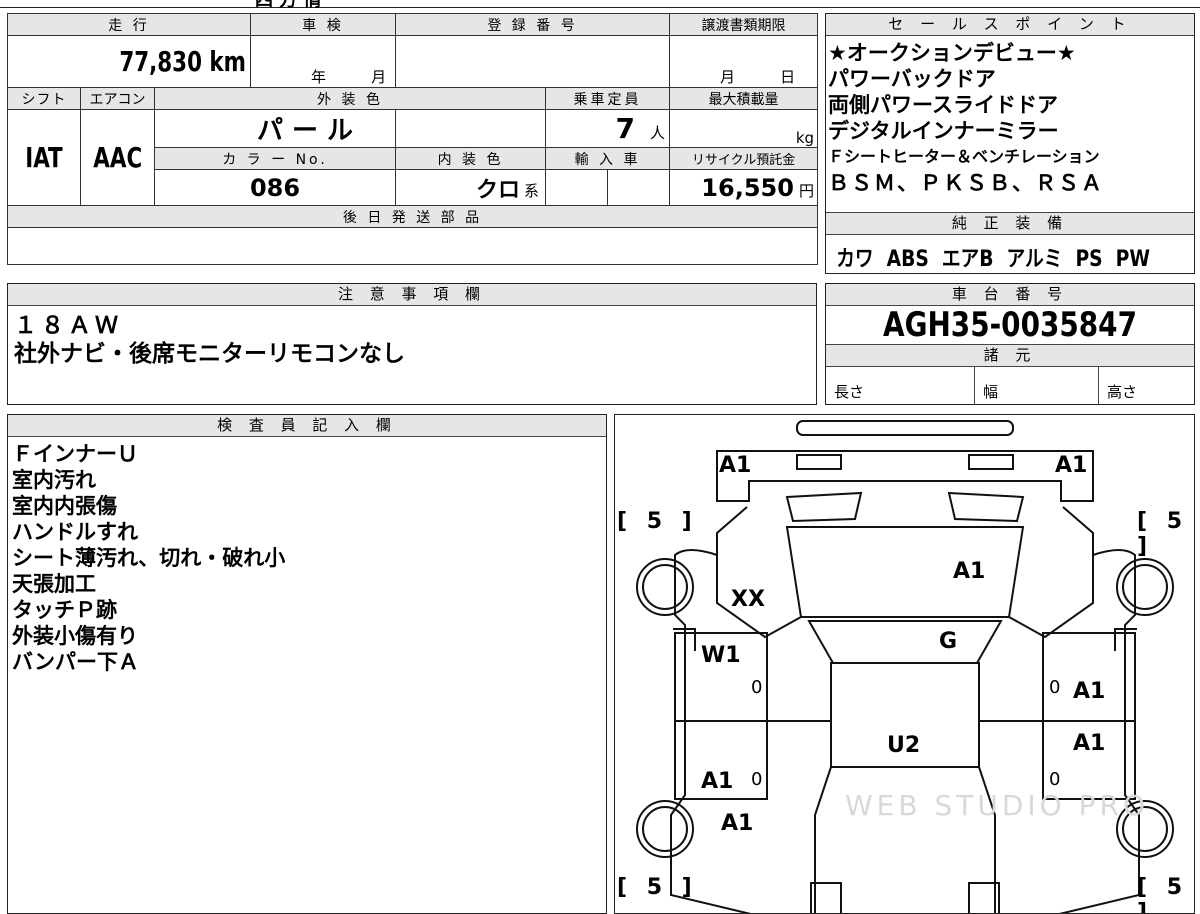  What do you see at coordinates (1037, 386) in the screenshot?
I see `width-label: 幅` at bounding box center [1037, 386].